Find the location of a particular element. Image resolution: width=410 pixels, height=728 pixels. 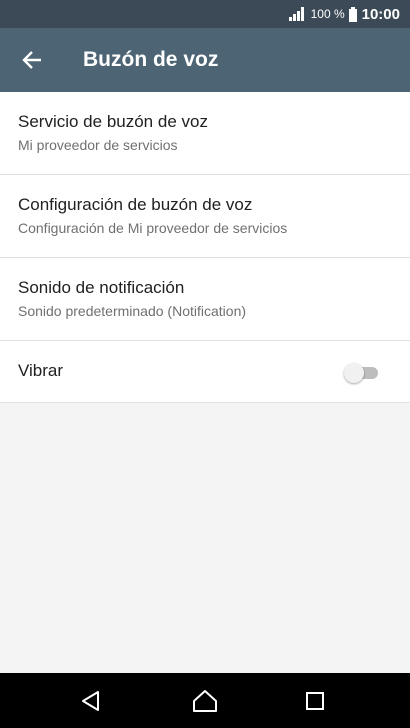

square-recent-icon is located at coordinates (315, 701).